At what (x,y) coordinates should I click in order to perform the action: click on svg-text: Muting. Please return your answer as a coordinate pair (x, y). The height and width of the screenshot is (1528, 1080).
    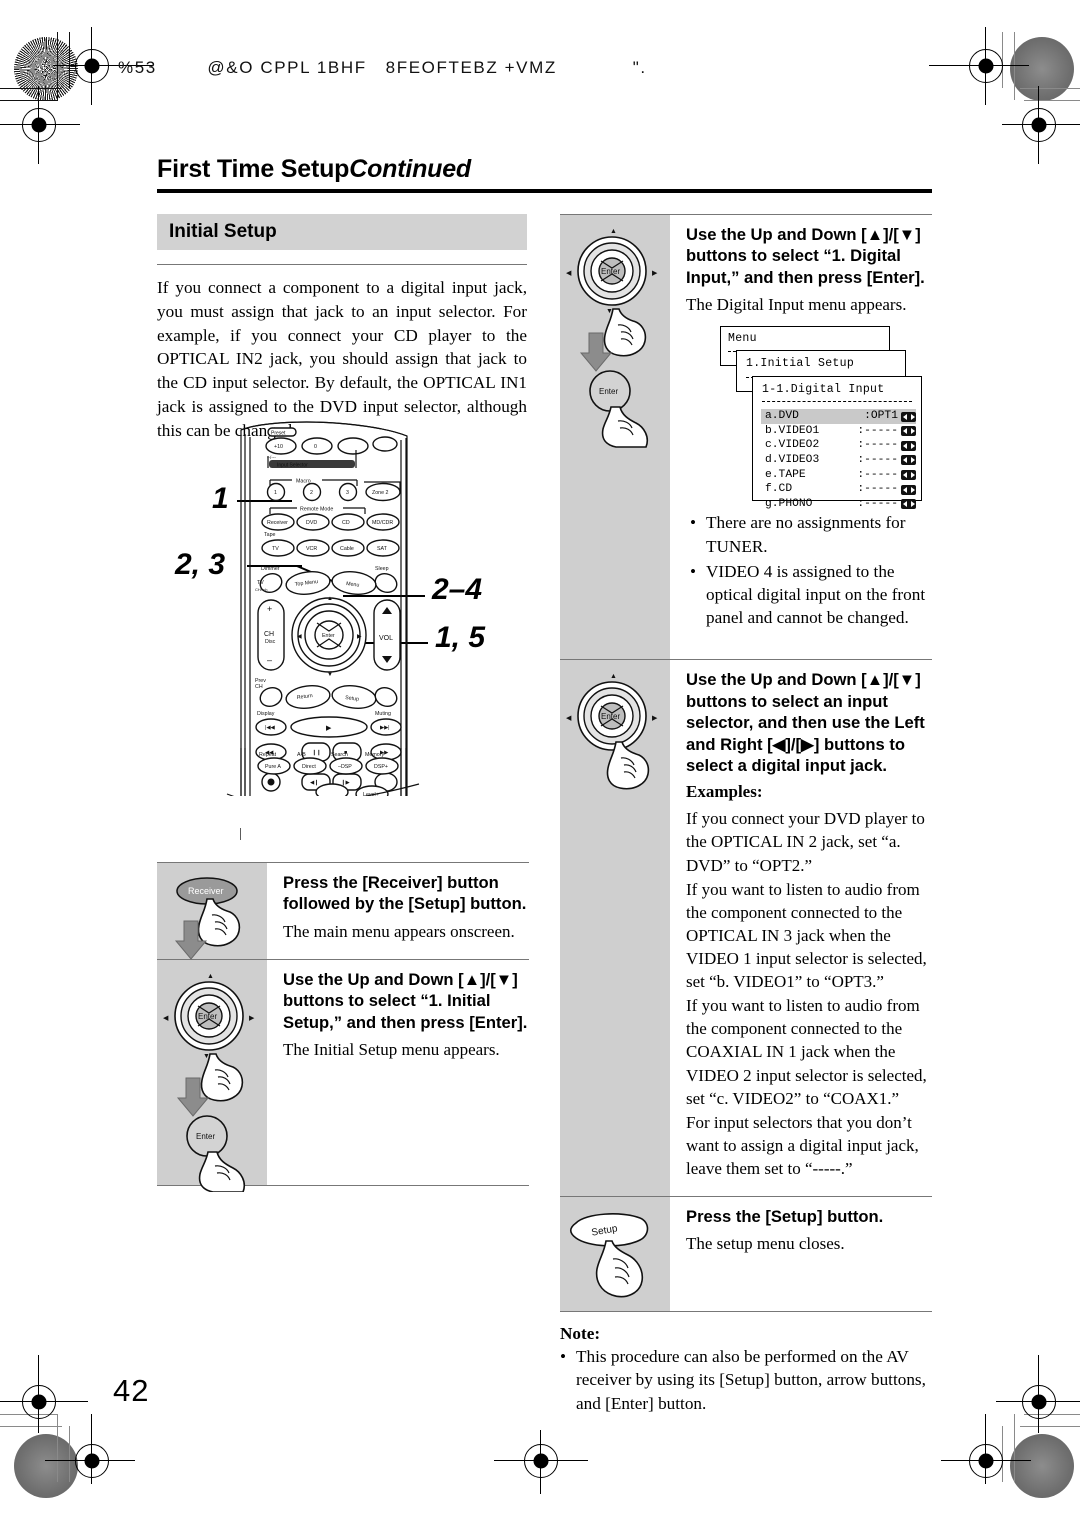
    Looking at the image, I should click on (383, 714).